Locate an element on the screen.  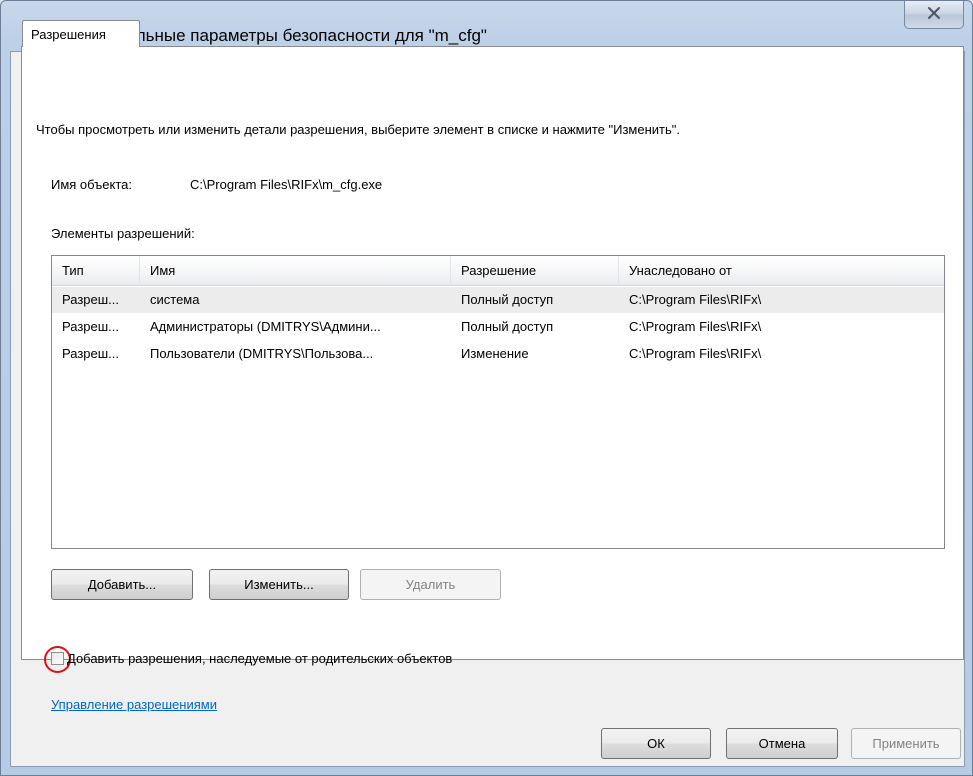
object-name-label: Имя объекта: is located at coordinates (92, 184).